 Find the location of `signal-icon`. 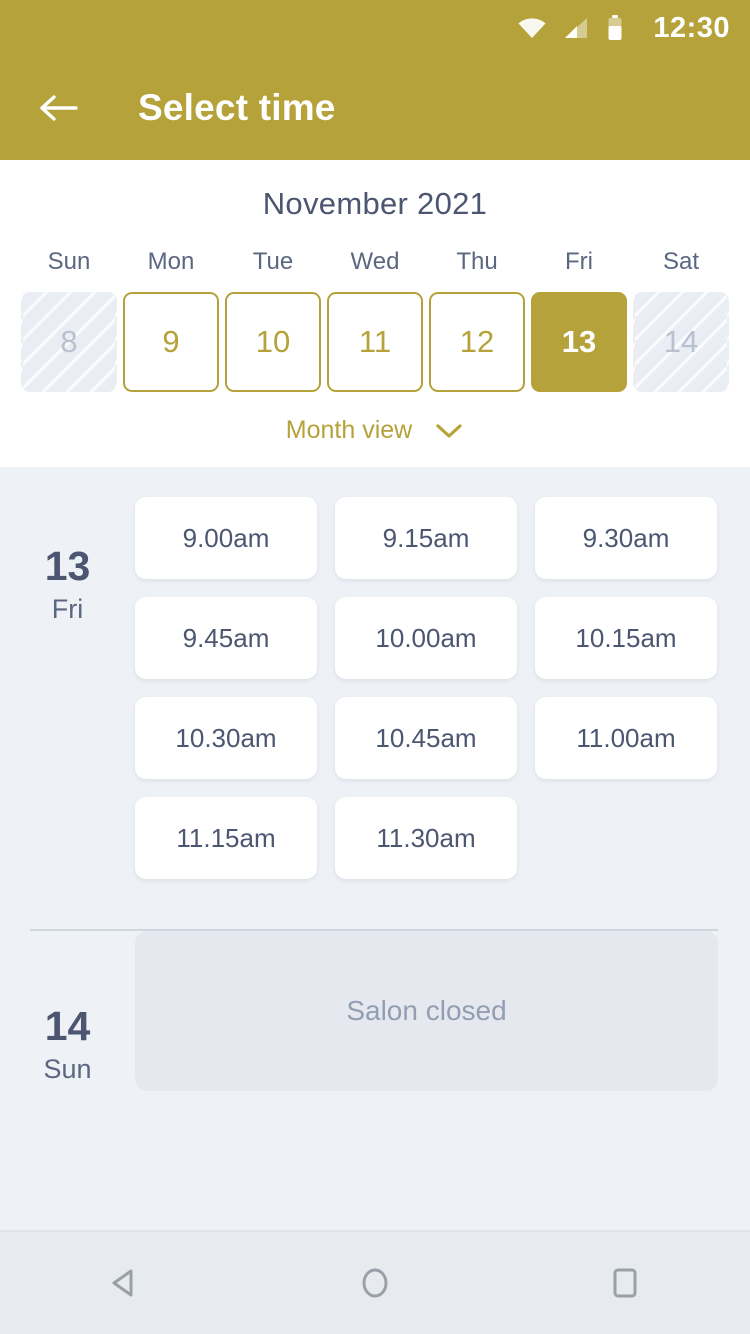

signal-icon is located at coordinates (576, 28).